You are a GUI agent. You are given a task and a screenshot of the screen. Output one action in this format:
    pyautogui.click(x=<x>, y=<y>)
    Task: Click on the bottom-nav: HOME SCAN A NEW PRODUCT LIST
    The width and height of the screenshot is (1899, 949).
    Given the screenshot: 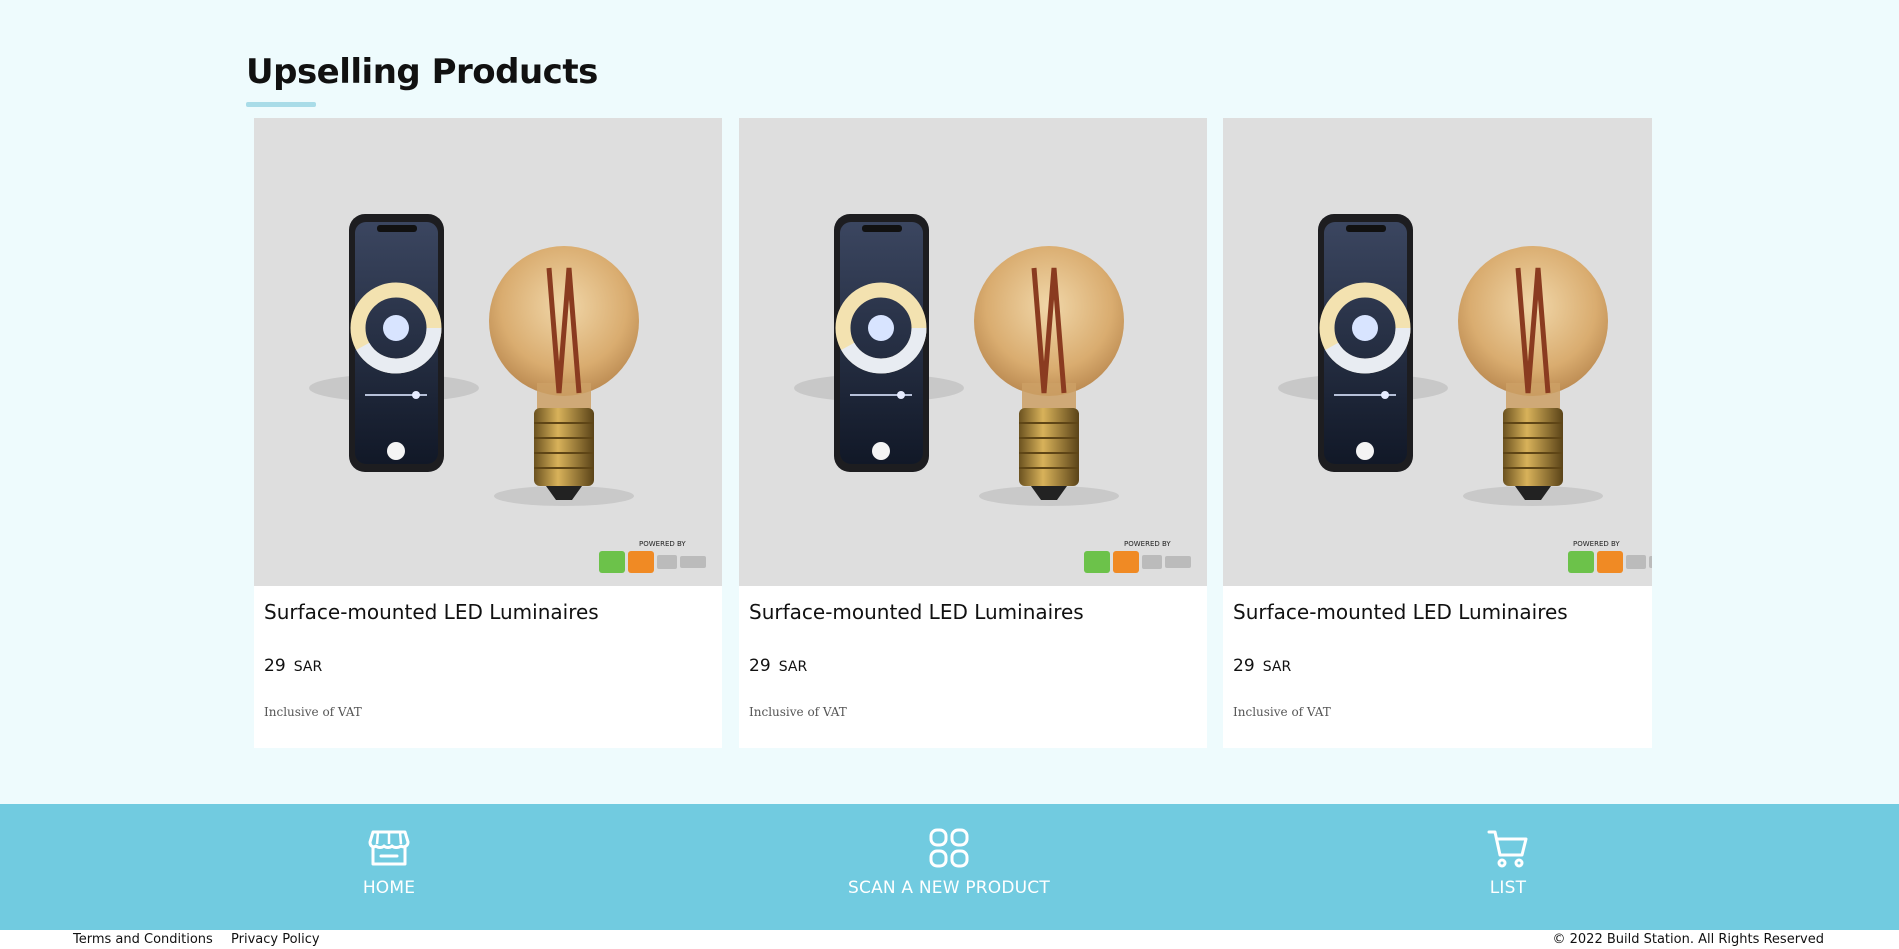 What is the action you would take?
    pyautogui.click(x=949, y=867)
    